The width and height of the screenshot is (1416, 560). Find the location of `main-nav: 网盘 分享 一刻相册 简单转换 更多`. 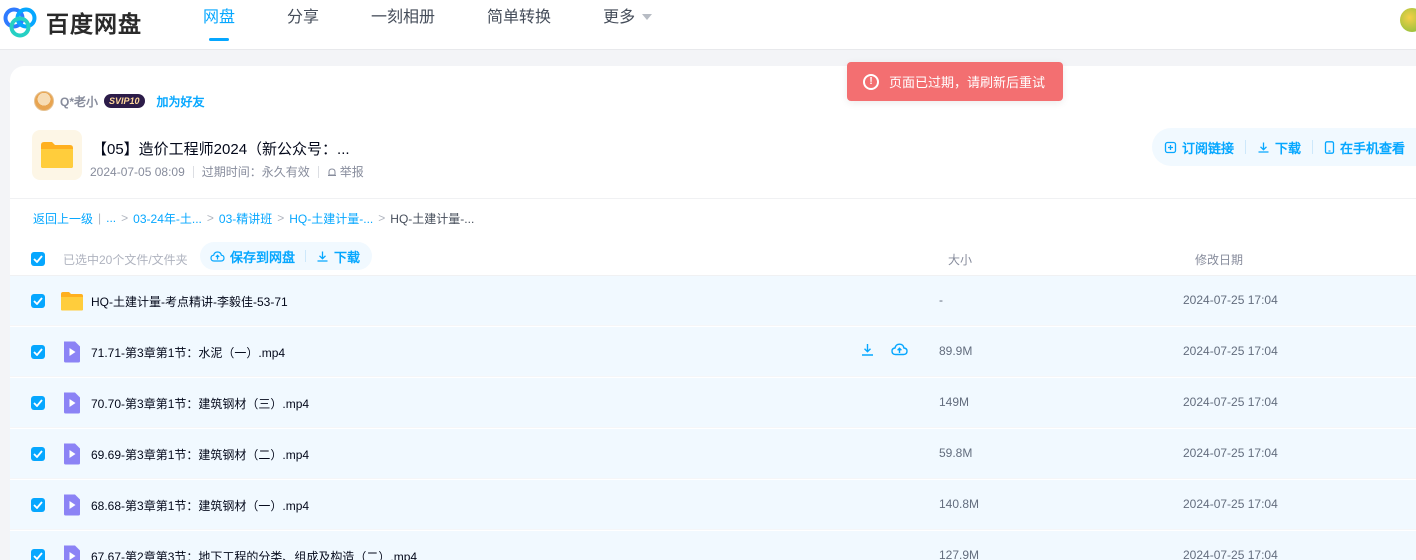

main-nav: 网盘 分享 一刻相册 简单转换 更多 is located at coordinates (436, 25).